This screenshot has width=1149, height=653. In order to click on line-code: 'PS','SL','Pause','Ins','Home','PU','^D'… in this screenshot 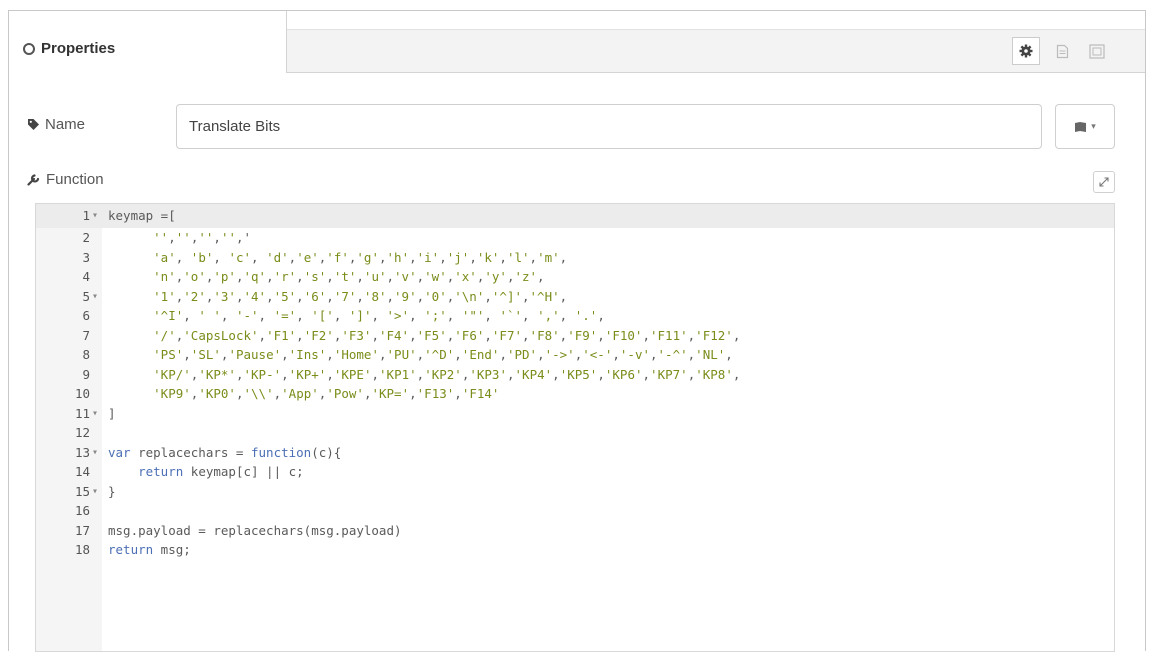, I will do `click(443, 354)`.